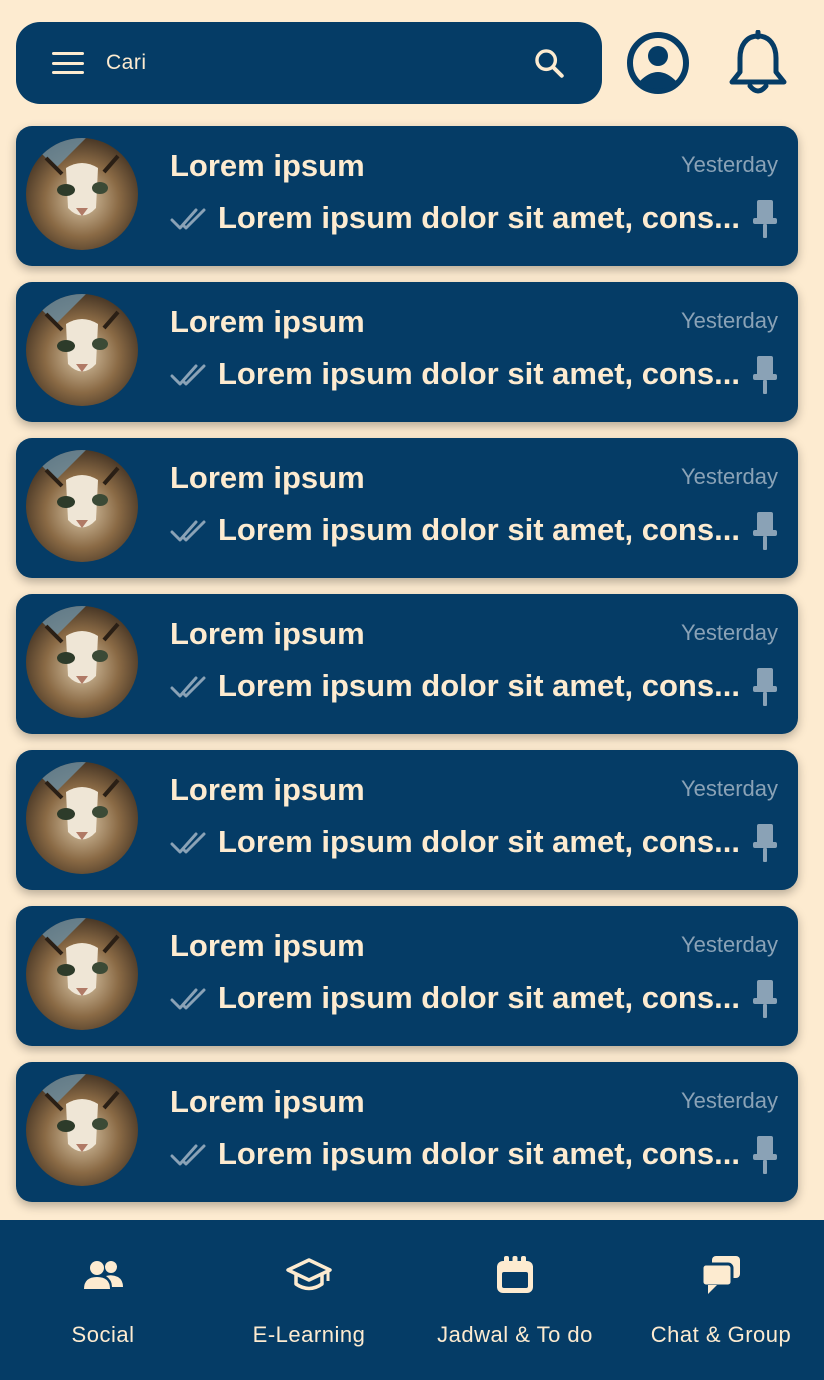 Image resolution: width=824 pixels, height=1380 pixels. Describe the element at coordinates (103, 1300) in the screenshot. I see `nav-item-social: Social` at that location.